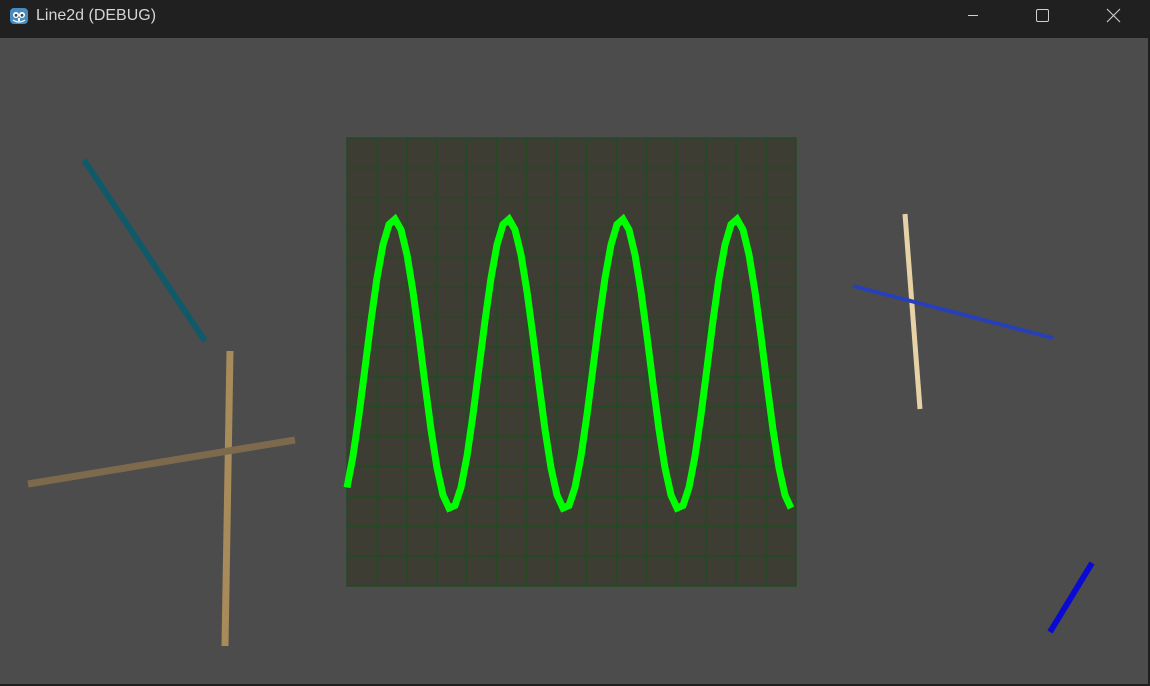 Image resolution: width=1150 pixels, height=686 pixels. I want to click on maximize-button, so click(1042, 16).